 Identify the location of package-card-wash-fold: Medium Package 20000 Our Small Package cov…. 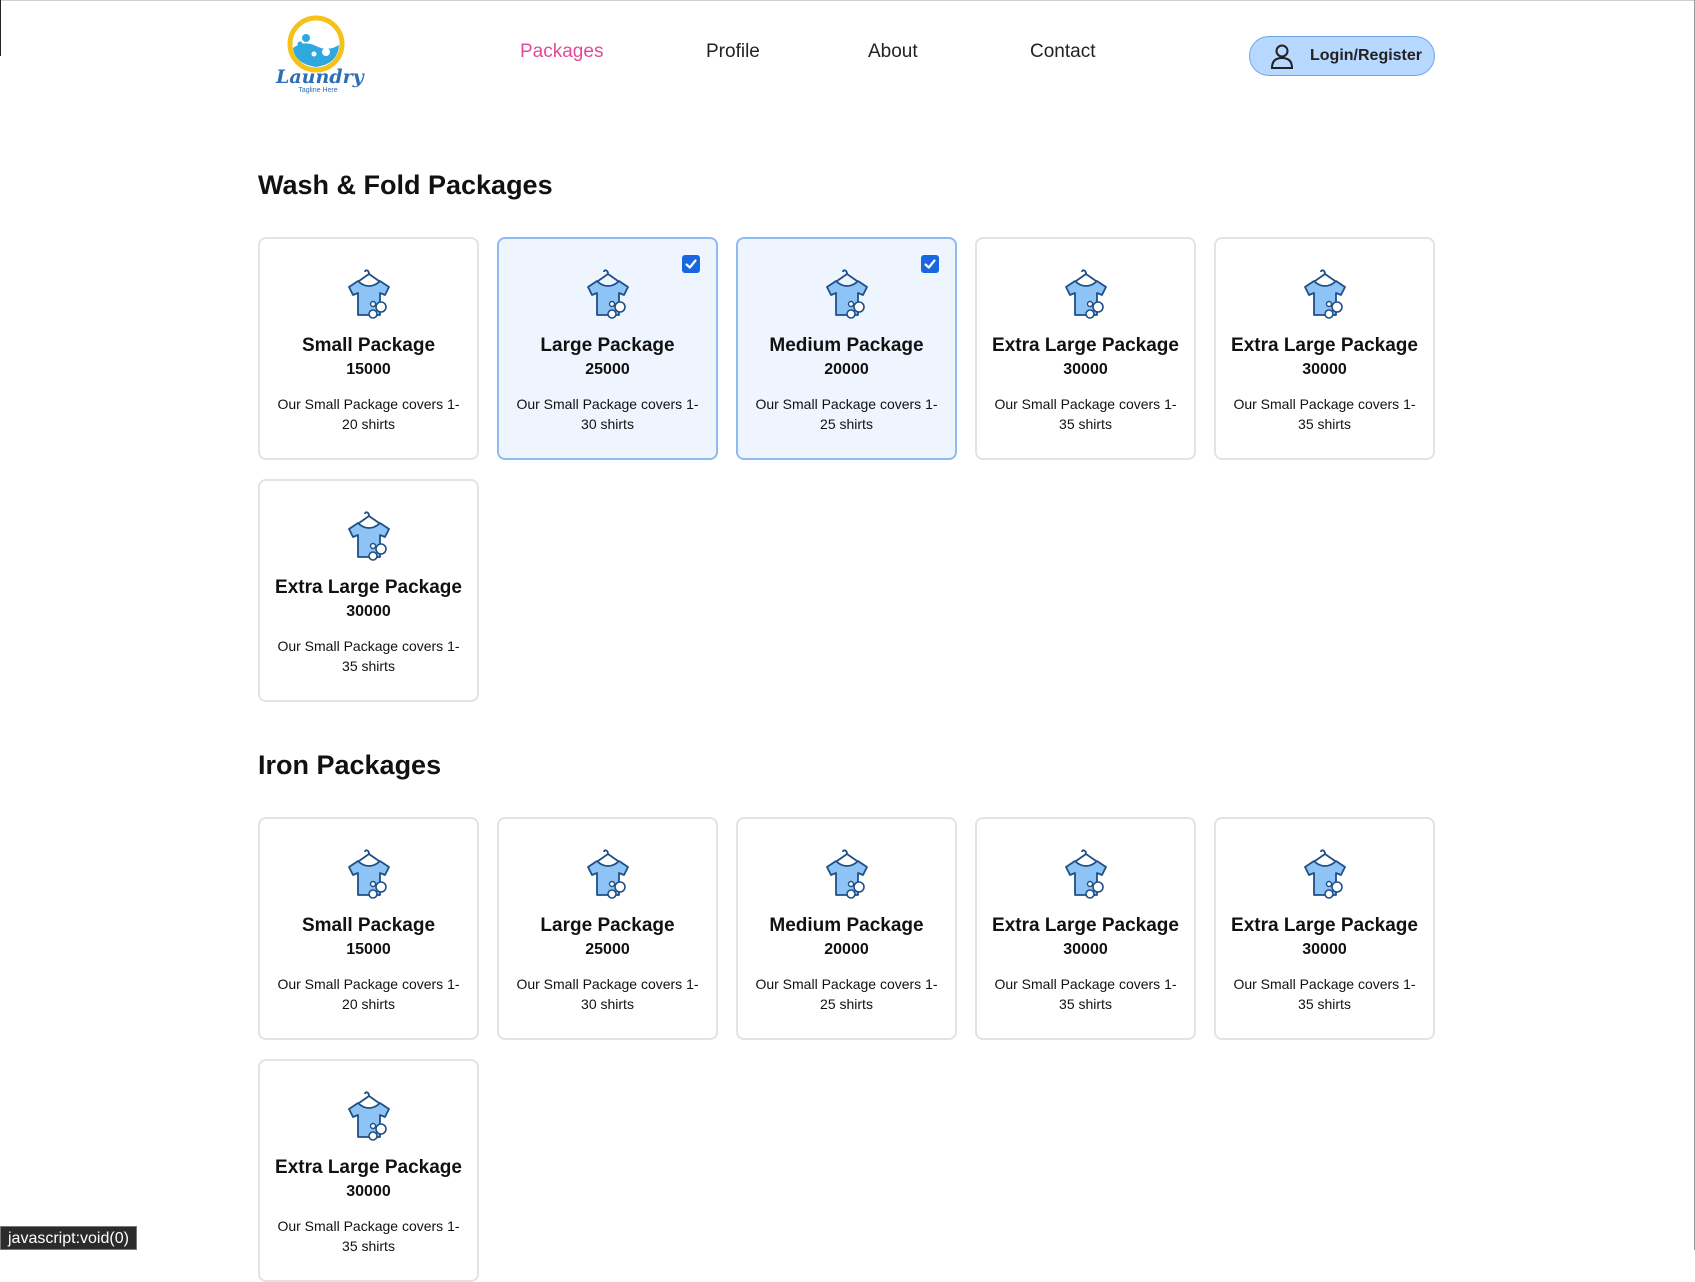
(846, 348).